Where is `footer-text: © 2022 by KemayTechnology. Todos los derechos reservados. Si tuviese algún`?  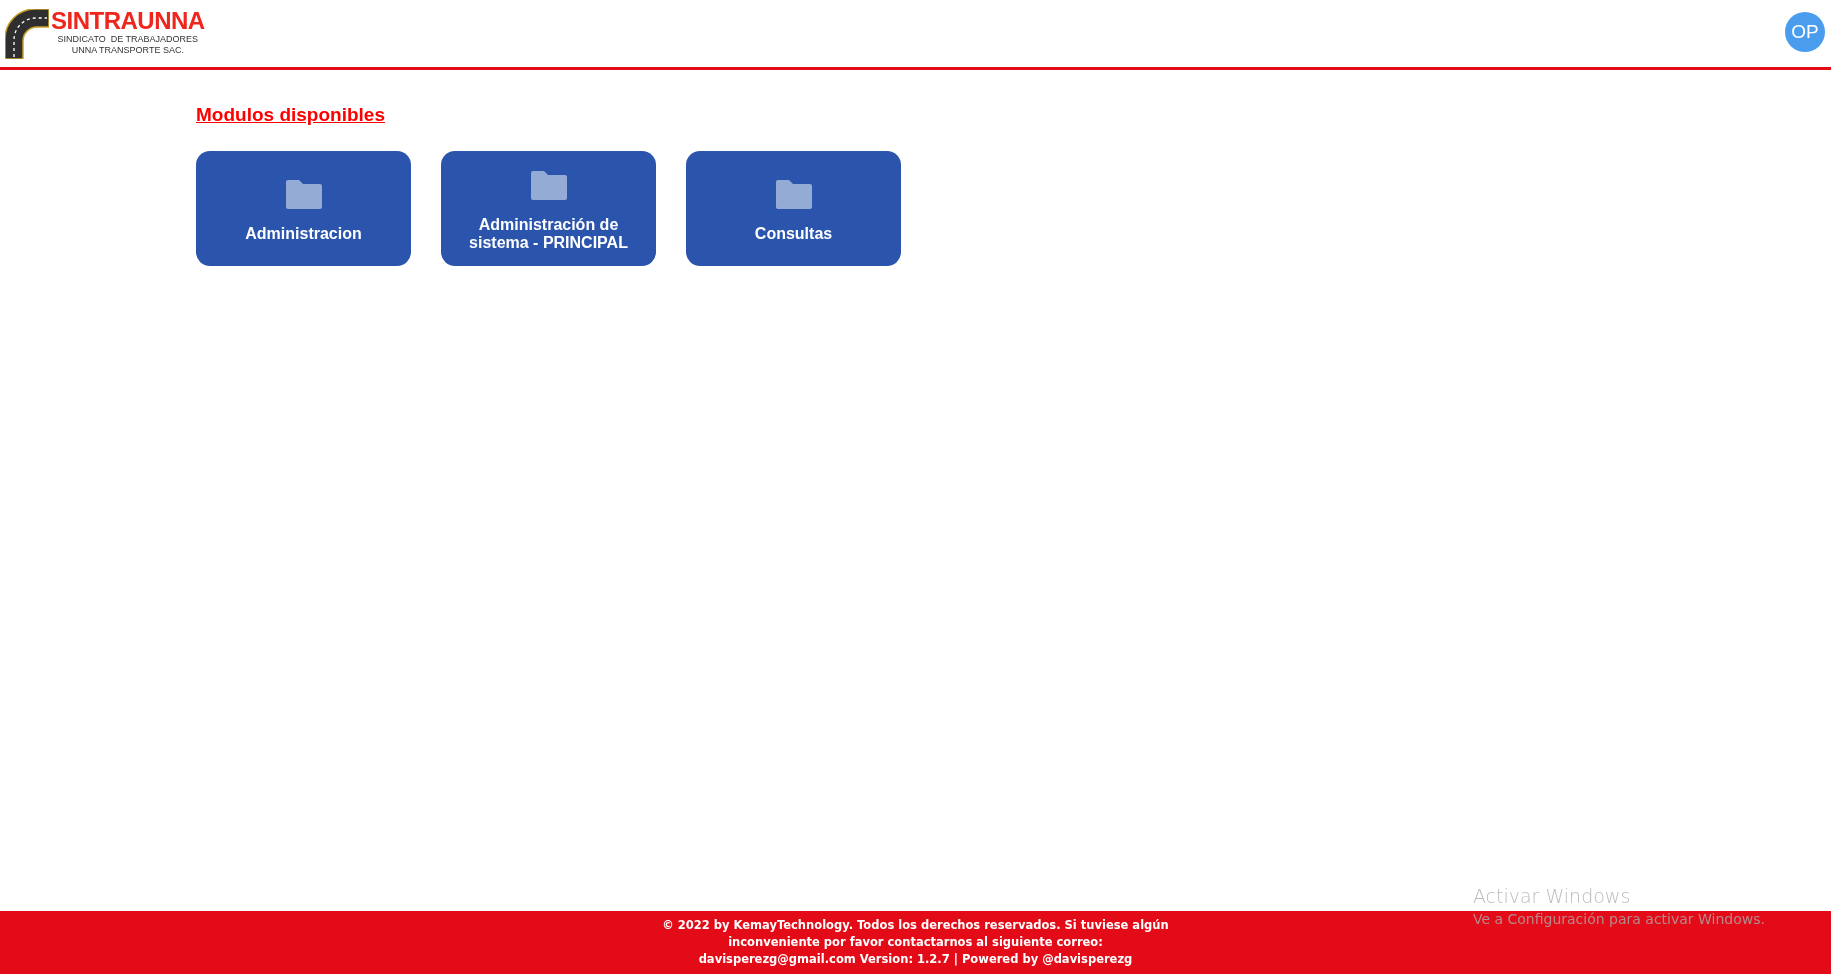
footer-text: © 2022 by KemayTechnology. Todos los derechos reservados. Si tuviese algún is located at coordinates (915, 925).